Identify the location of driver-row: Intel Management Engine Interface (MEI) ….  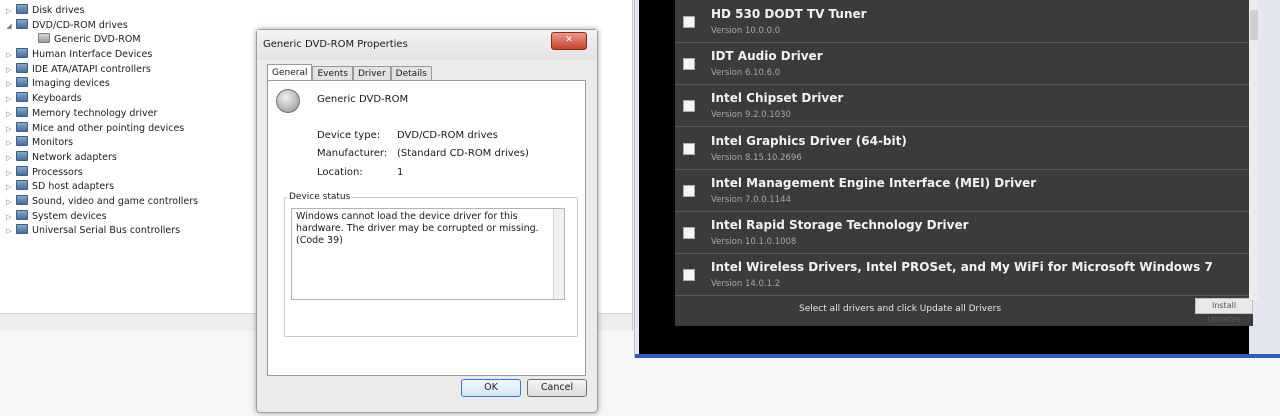
(964, 190).